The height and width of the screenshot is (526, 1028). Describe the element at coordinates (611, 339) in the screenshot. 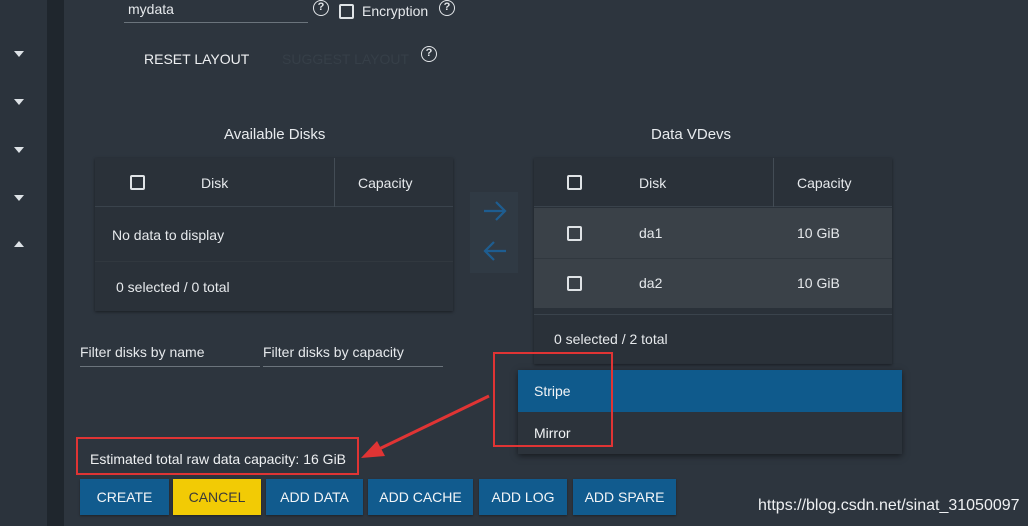

I see `table-footer: 0 selected / 2 total` at that location.